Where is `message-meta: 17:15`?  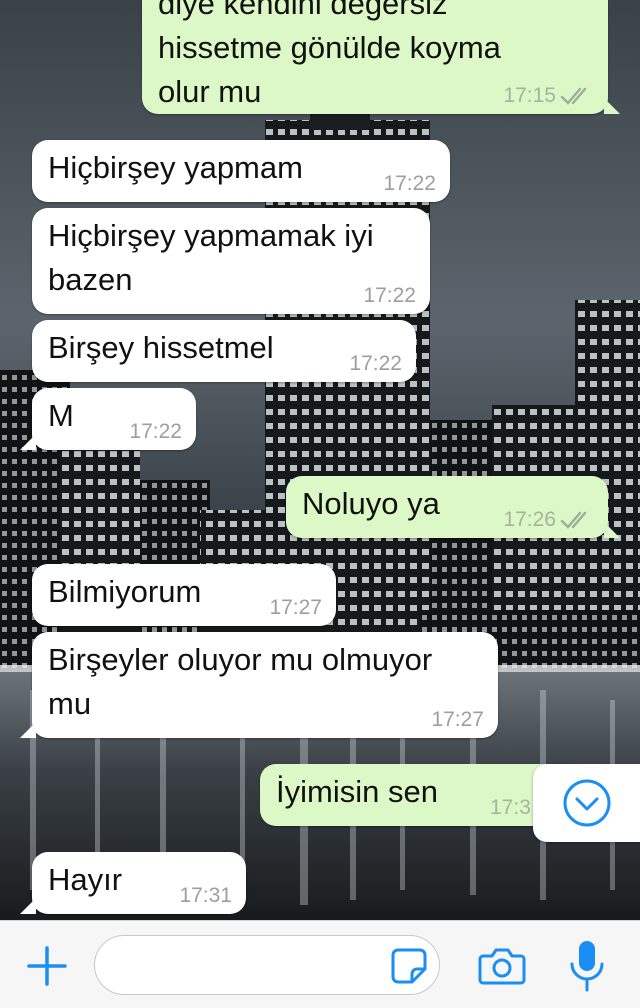
message-meta: 17:15 is located at coordinates (548, 96).